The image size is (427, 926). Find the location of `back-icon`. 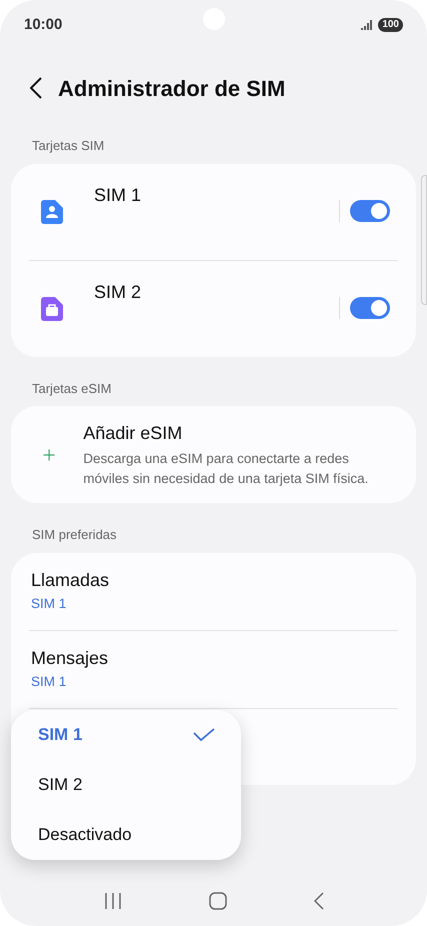

back-icon is located at coordinates (36, 88).